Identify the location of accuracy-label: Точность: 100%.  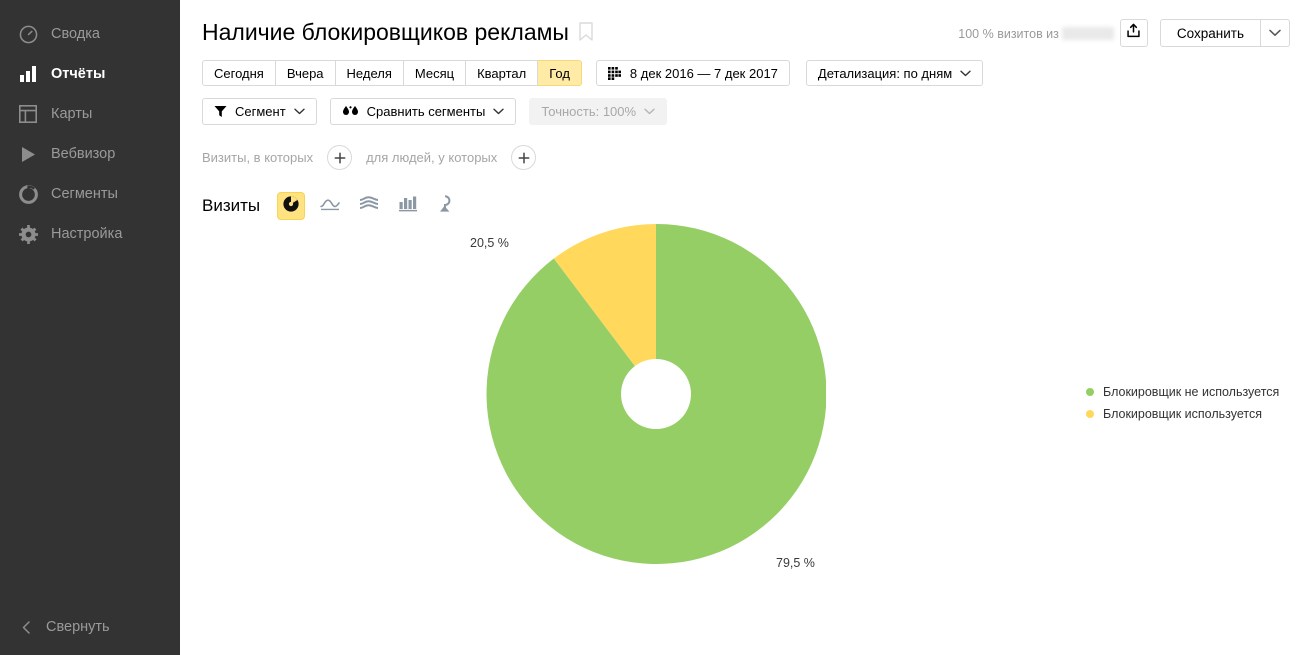
(589, 111).